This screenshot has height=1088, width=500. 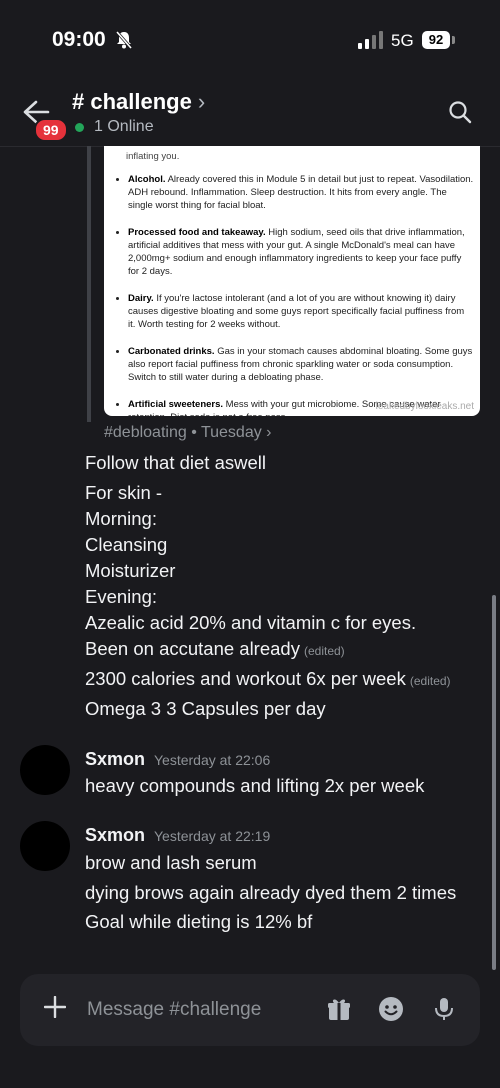 I want to click on message-composer, so click(x=250, y=1010).